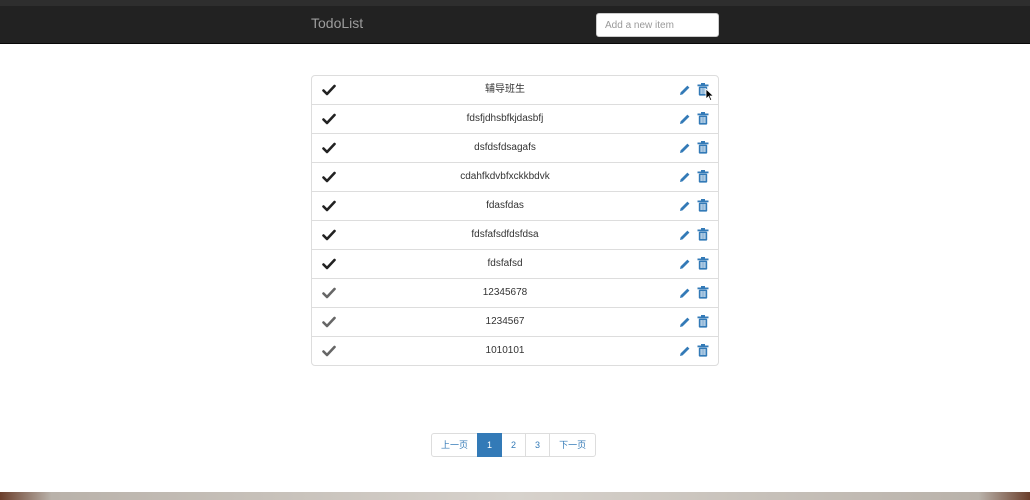  Describe the element at coordinates (337, 23) in the screenshot. I see `brand-title: TodoList` at that location.